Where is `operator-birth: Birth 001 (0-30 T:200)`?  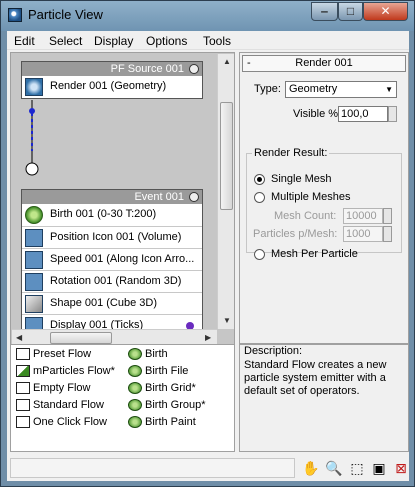
operator-birth: Birth 001 (0-30 T:200) is located at coordinates (112, 215).